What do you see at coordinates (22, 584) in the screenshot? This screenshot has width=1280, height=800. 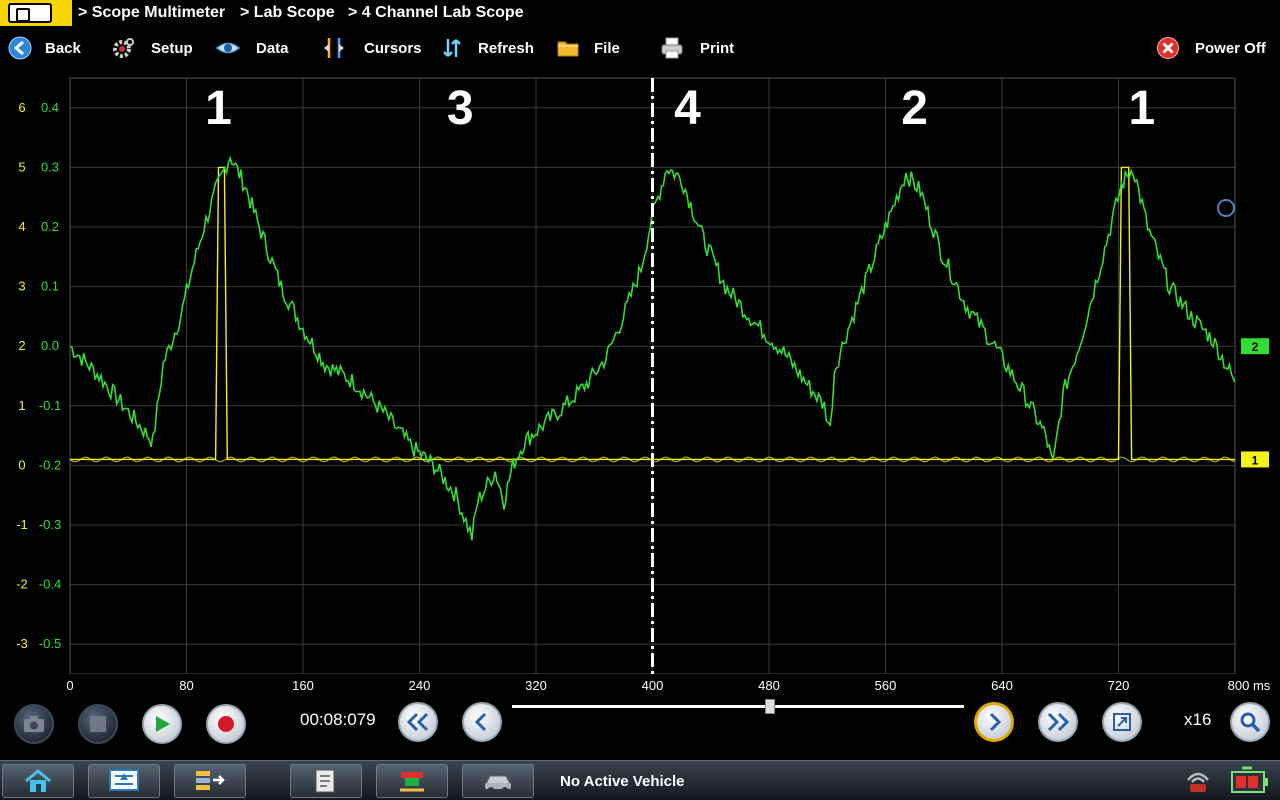 I see `y-tick-label-channel1: -2` at bounding box center [22, 584].